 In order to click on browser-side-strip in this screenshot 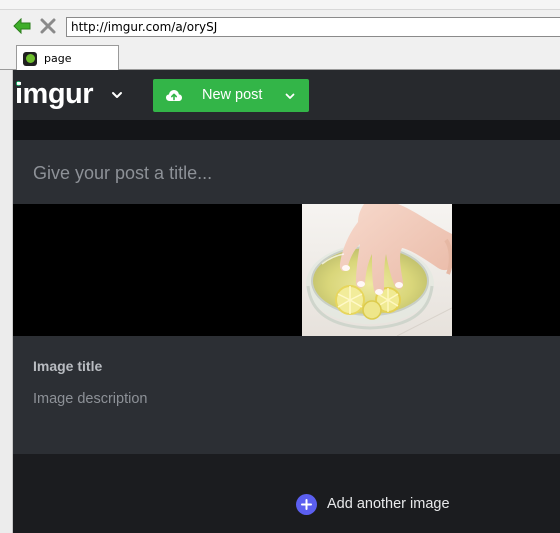, I will do `click(6, 301)`.